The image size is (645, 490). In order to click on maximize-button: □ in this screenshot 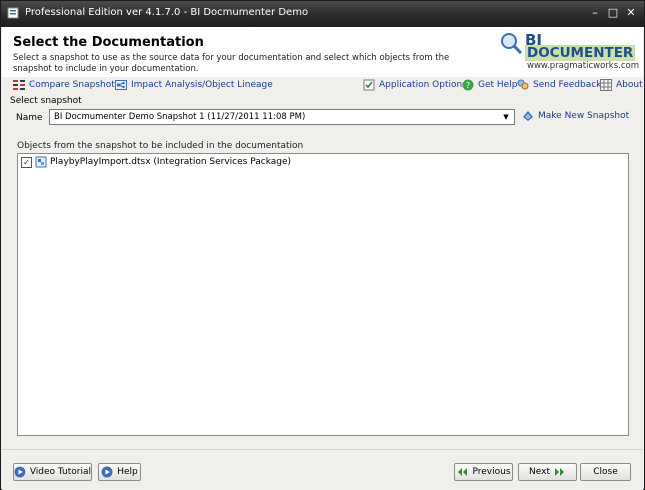, I will do `click(613, 13)`.